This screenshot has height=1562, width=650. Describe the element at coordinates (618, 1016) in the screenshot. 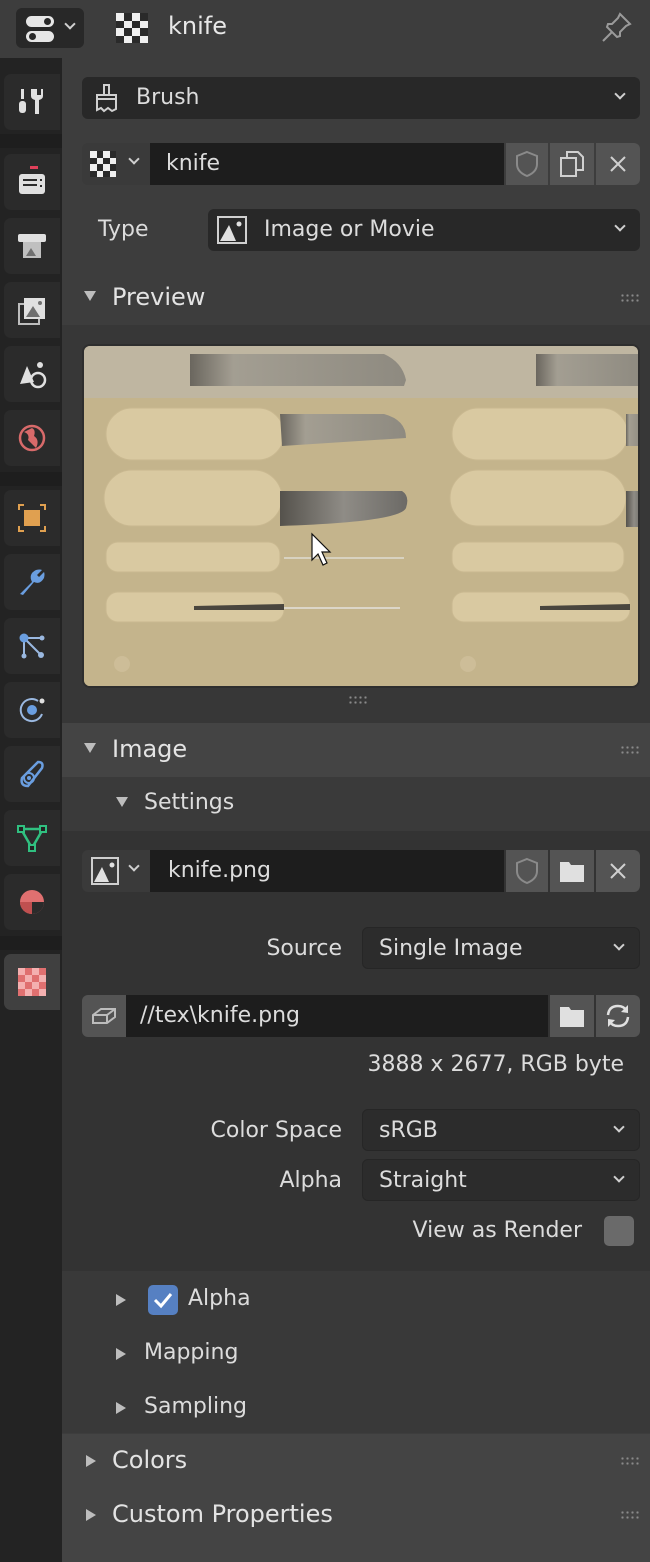

I see `reload-image-button` at that location.